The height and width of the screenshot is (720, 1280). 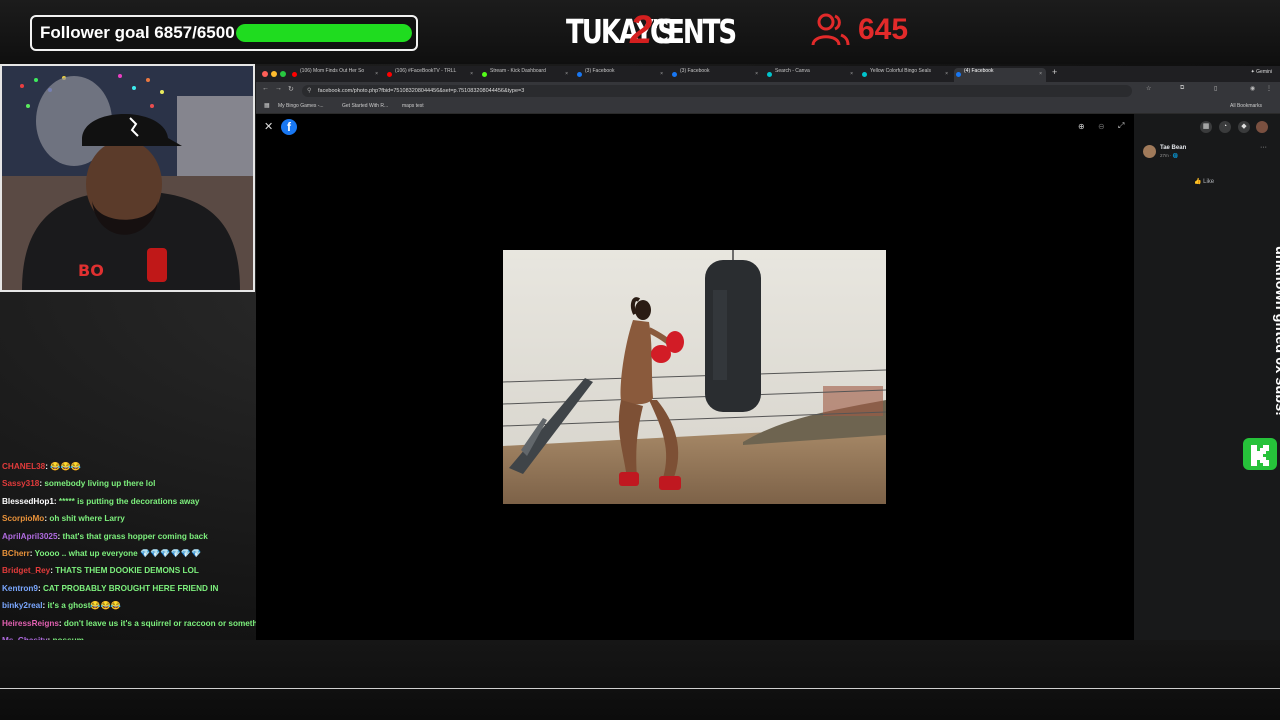 I want to click on gemini-label: Gemini, so click(x=1264, y=72).